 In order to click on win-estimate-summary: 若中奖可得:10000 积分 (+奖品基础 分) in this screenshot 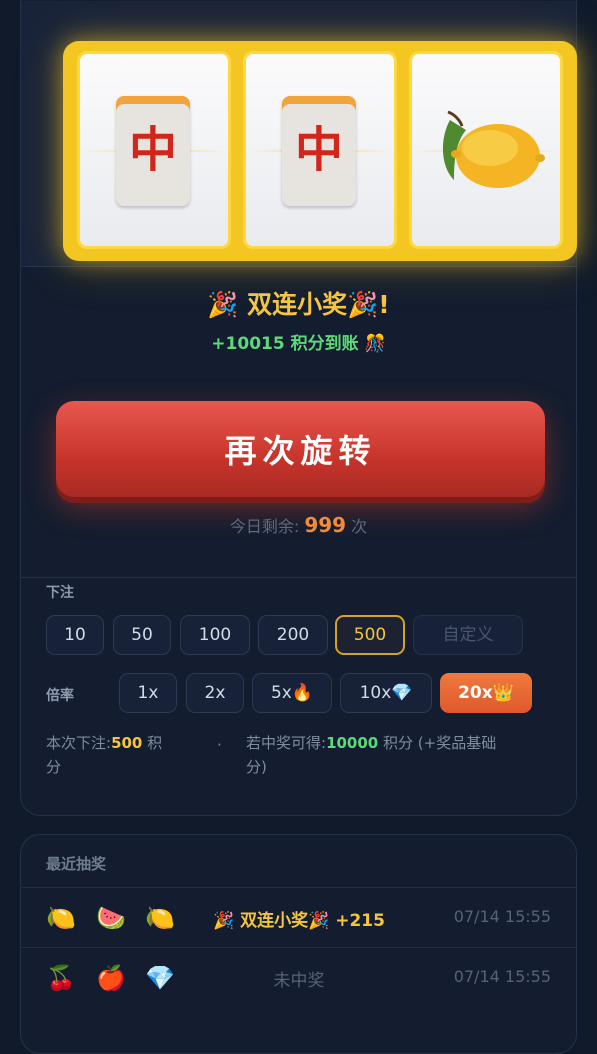, I will do `click(406, 755)`.